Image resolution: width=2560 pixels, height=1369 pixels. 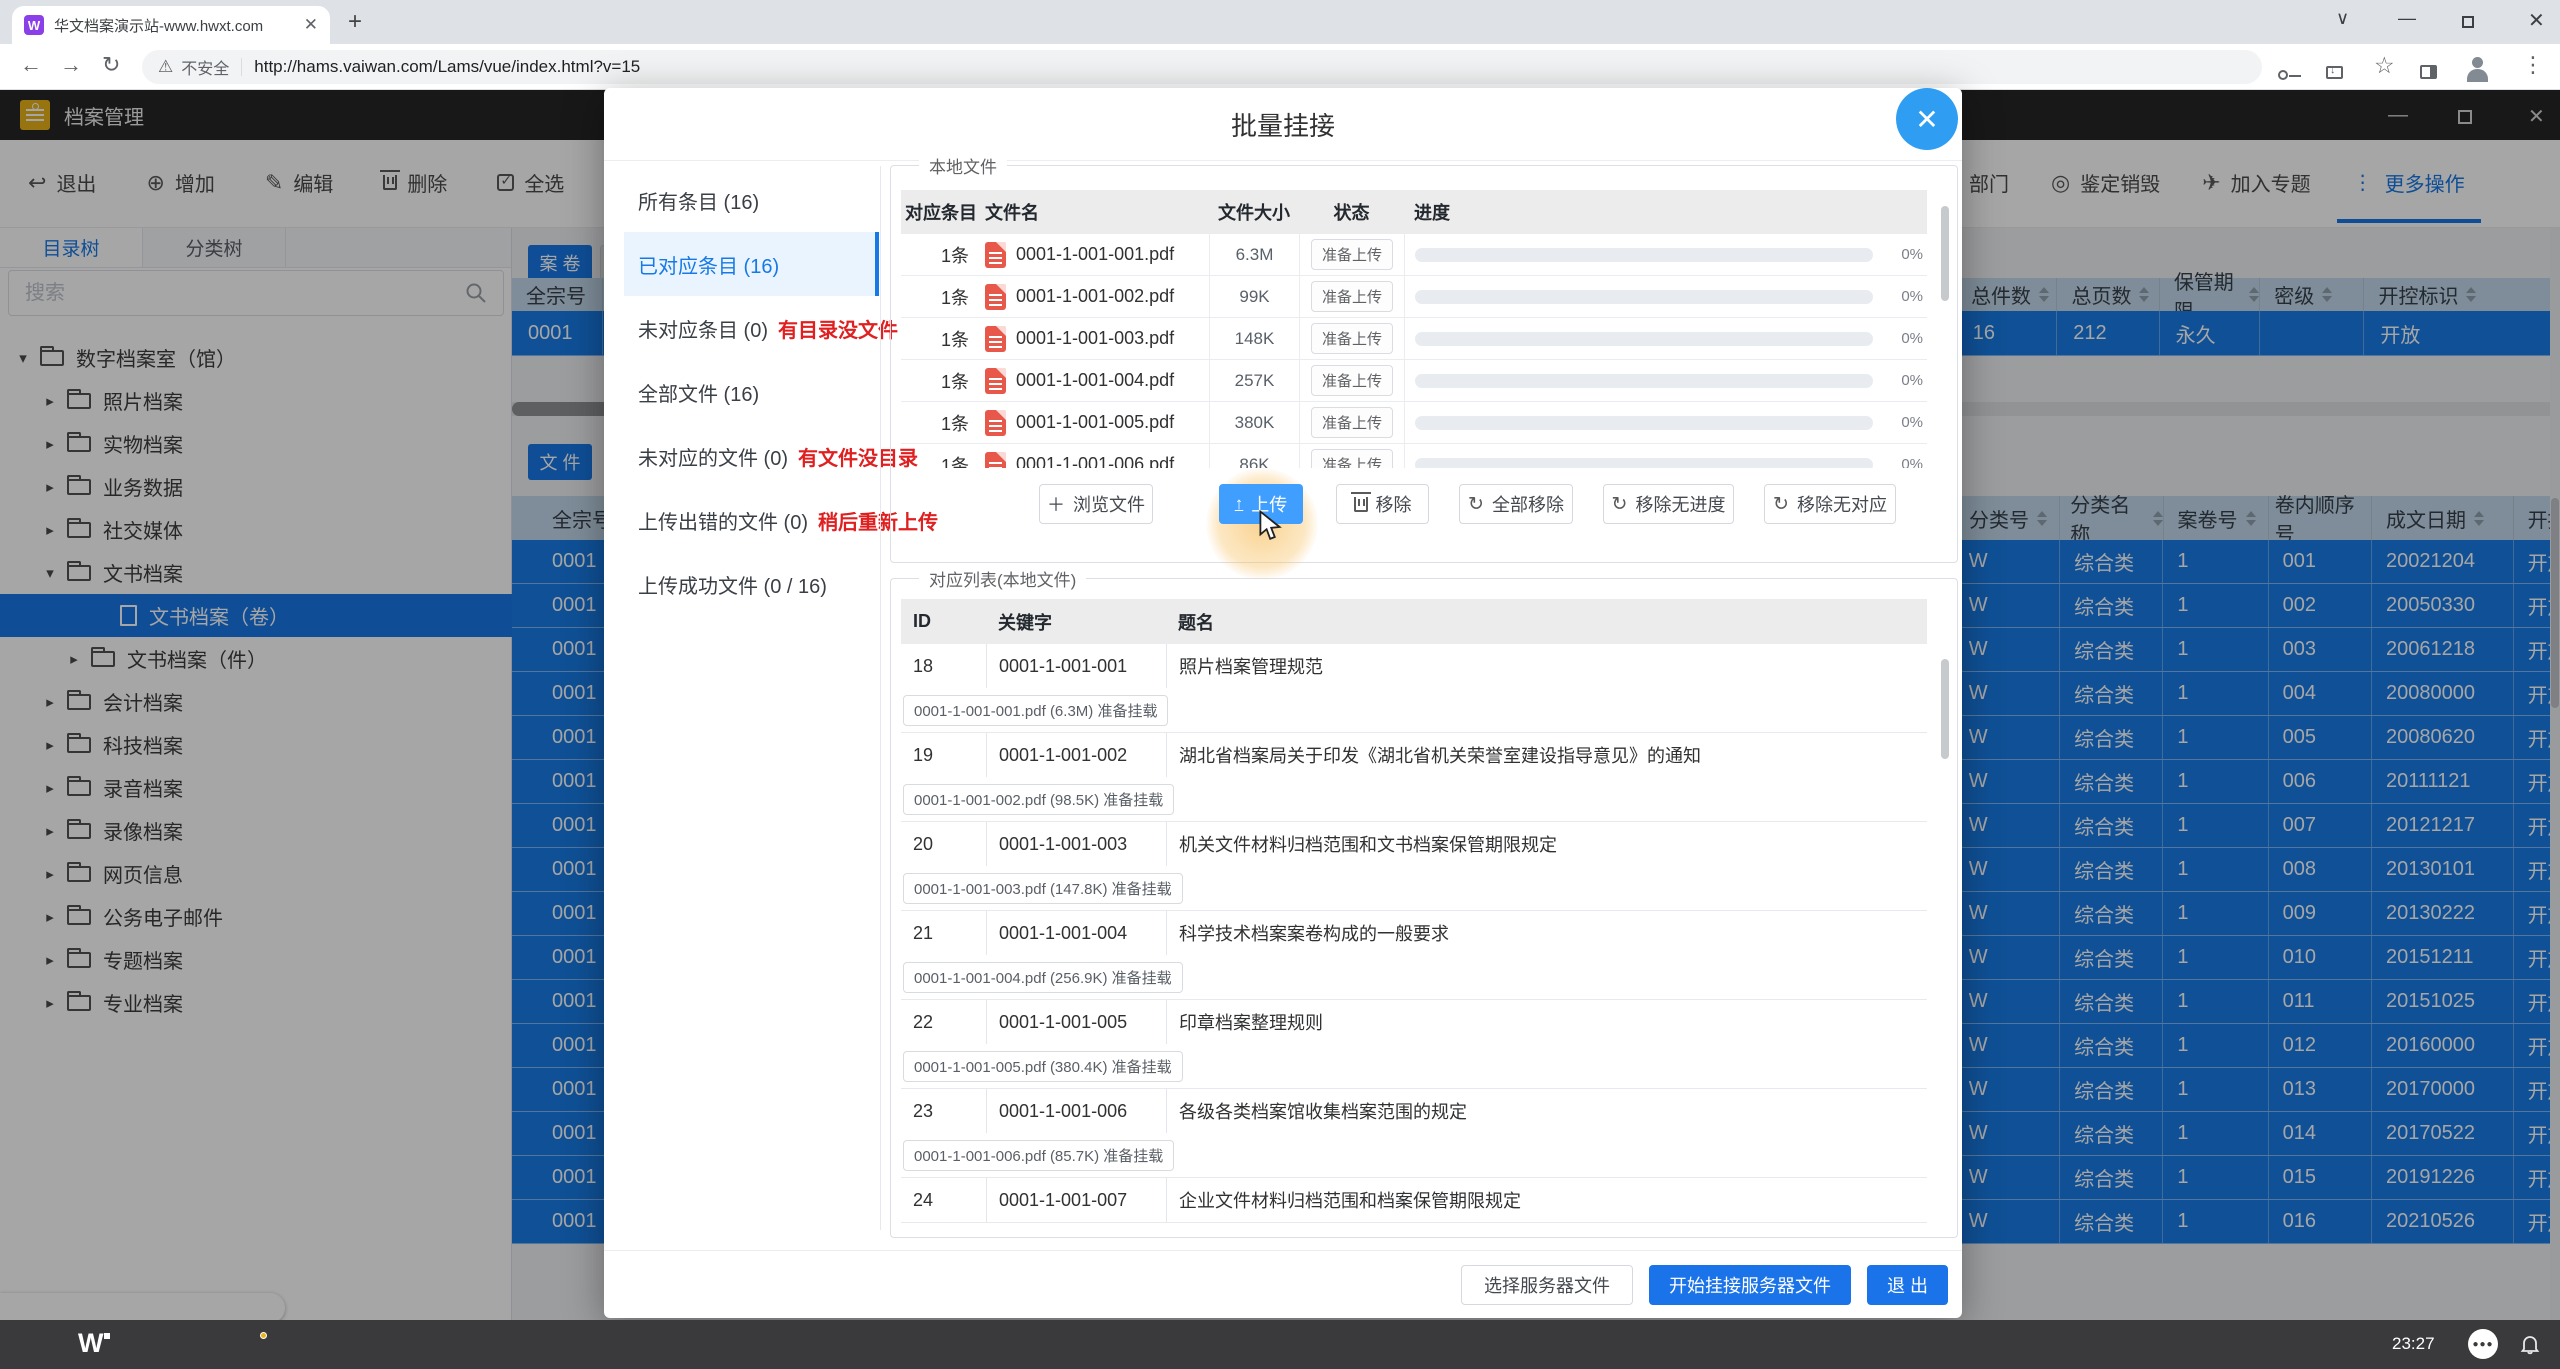 I want to click on nav-item-label: 未对应条目 (0), so click(x=703, y=330).